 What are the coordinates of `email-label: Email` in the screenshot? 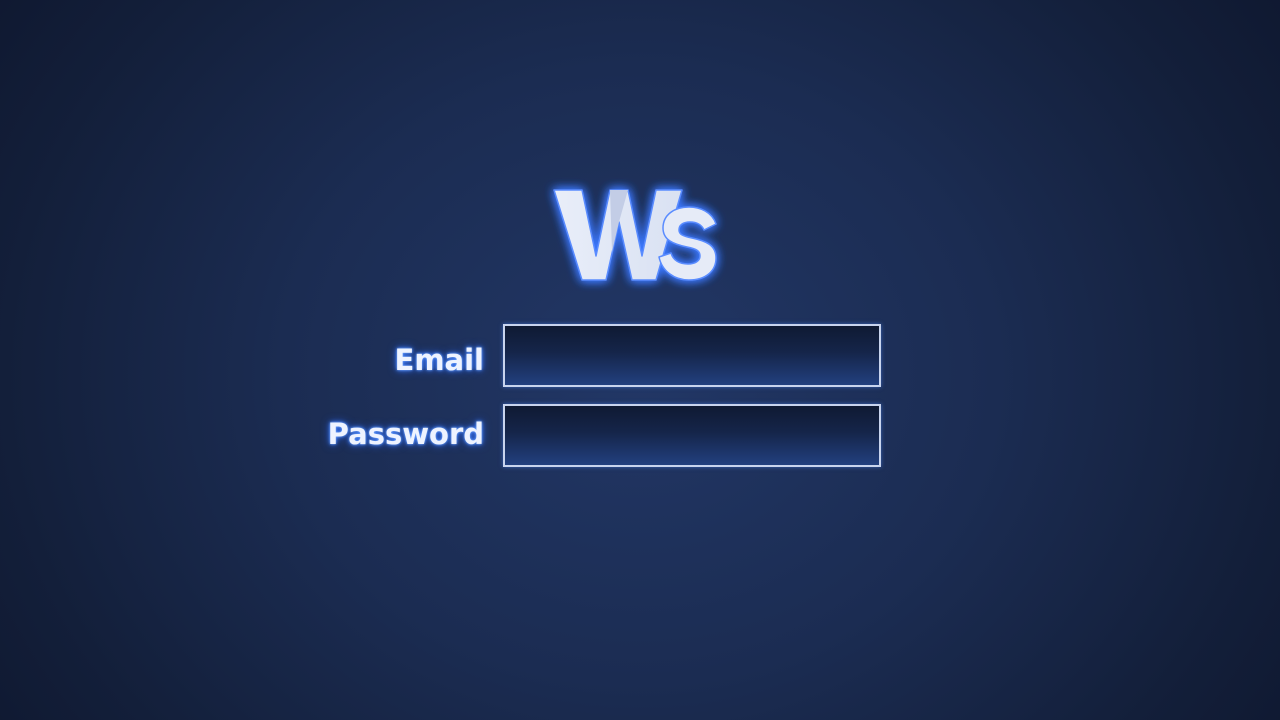 It's located at (439, 360).